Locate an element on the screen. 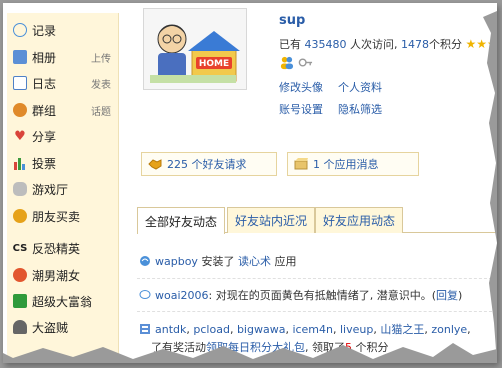  badge-row is located at coordinates (296, 62).